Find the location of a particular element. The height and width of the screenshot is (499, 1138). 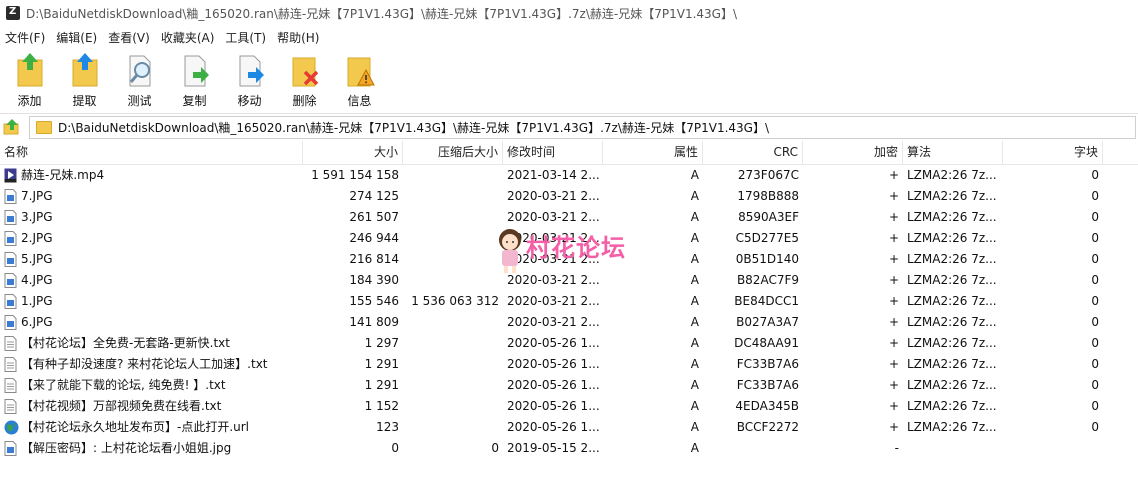

cell-name: 5.JPG is located at coordinates (37, 259).